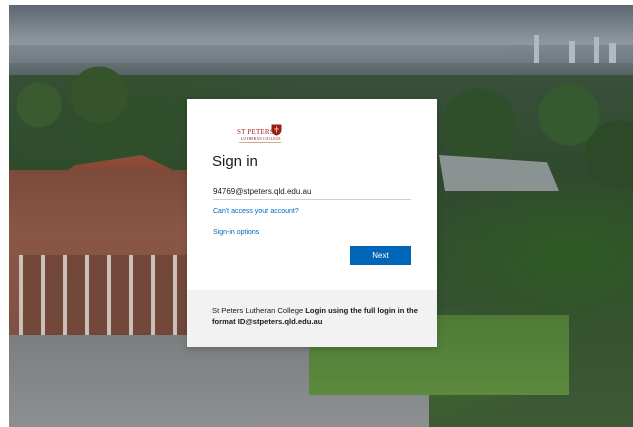  Describe the element at coordinates (236, 232) in the screenshot. I see `sign-in-options-link: Sign-in options` at that location.